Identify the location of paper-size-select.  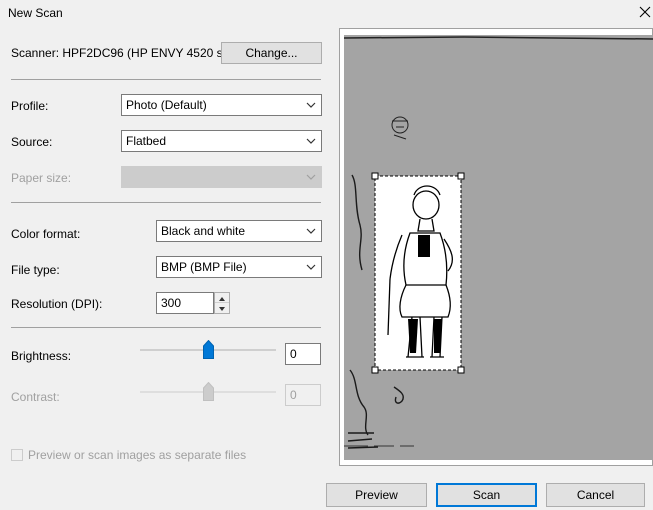
(221, 177).